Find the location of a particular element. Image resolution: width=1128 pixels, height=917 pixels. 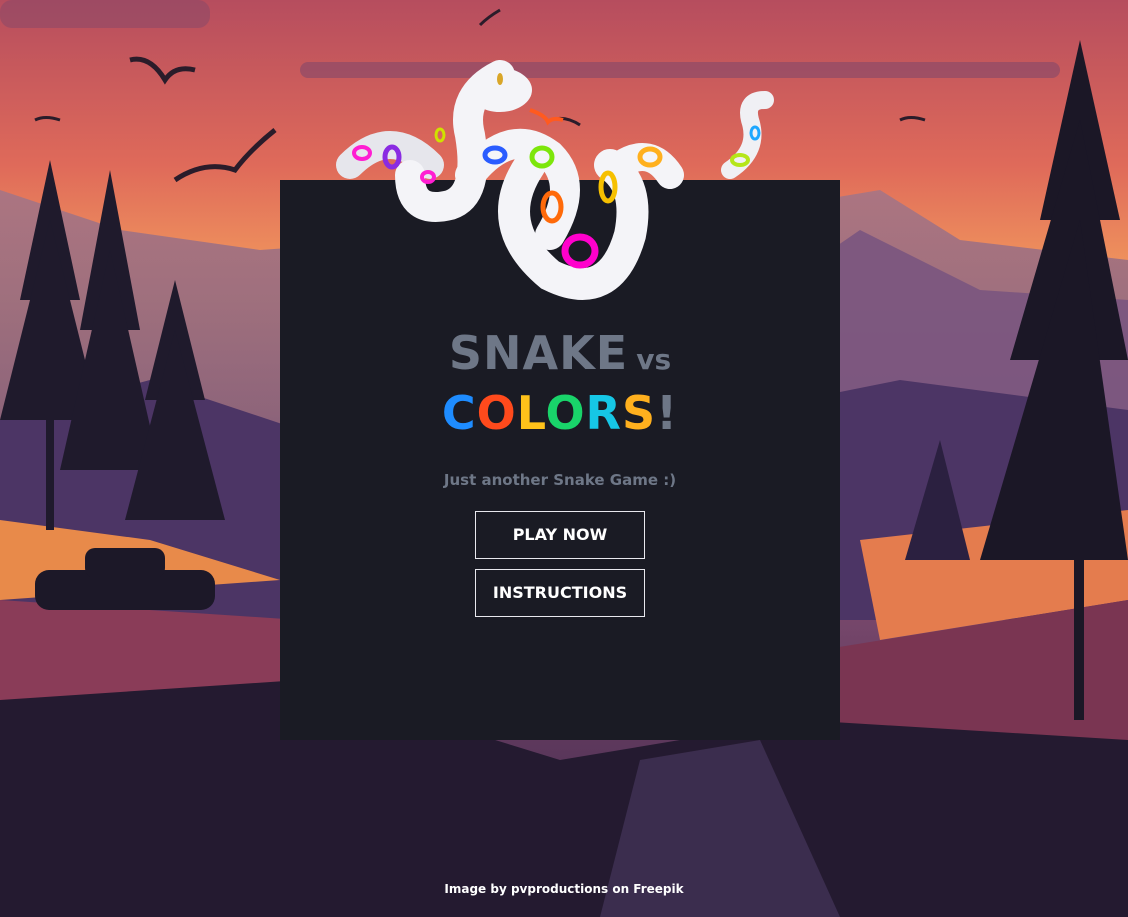

title-vs-word: vs is located at coordinates (654, 359).